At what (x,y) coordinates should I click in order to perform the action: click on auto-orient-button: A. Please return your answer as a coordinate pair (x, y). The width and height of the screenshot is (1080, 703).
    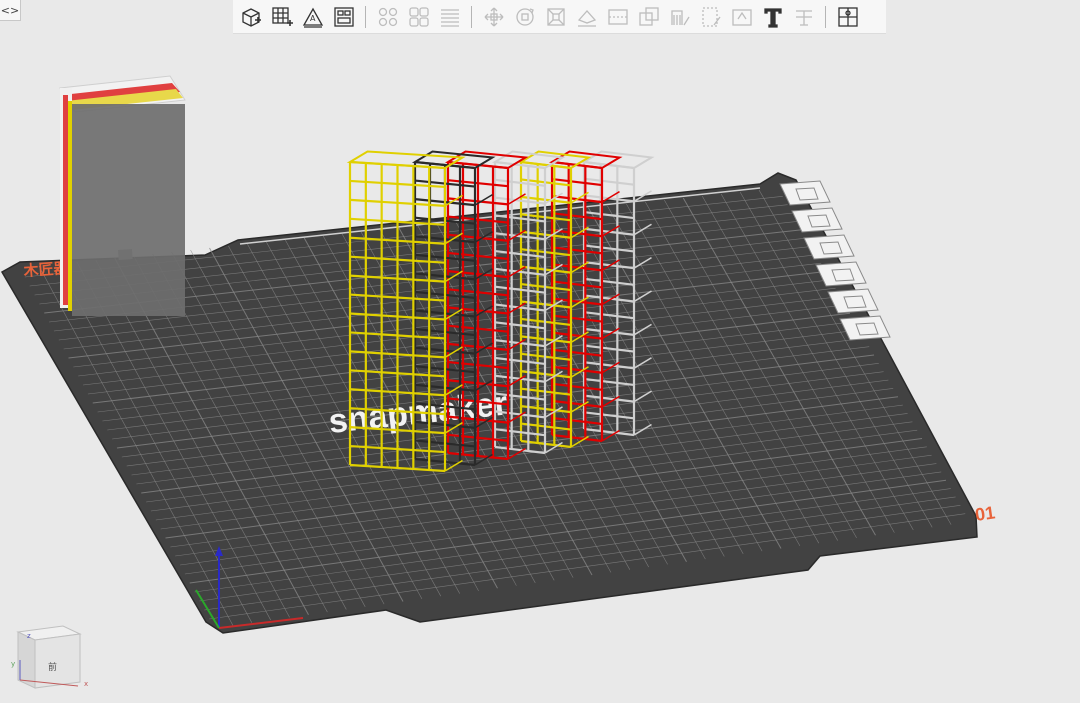
    Looking at the image, I should click on (313, 17).